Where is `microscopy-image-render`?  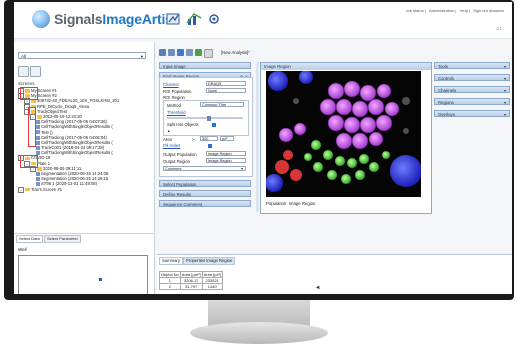
microscopy-image-render is located at coordinates (343, 134).